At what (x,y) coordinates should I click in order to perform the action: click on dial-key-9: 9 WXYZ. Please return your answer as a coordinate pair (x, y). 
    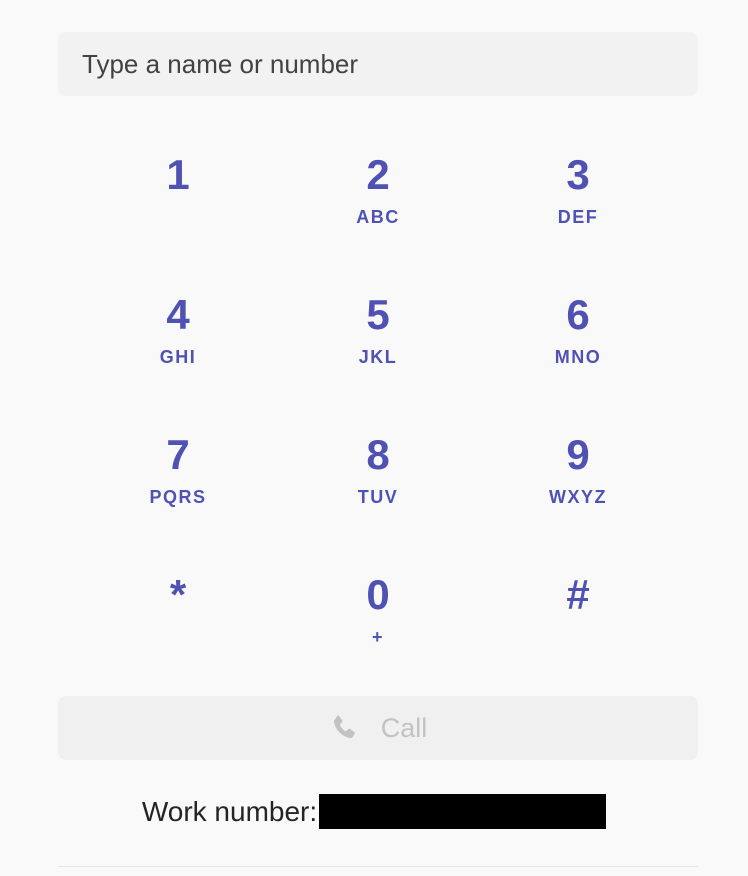
    Looking at the image, I should click on (578, 480).